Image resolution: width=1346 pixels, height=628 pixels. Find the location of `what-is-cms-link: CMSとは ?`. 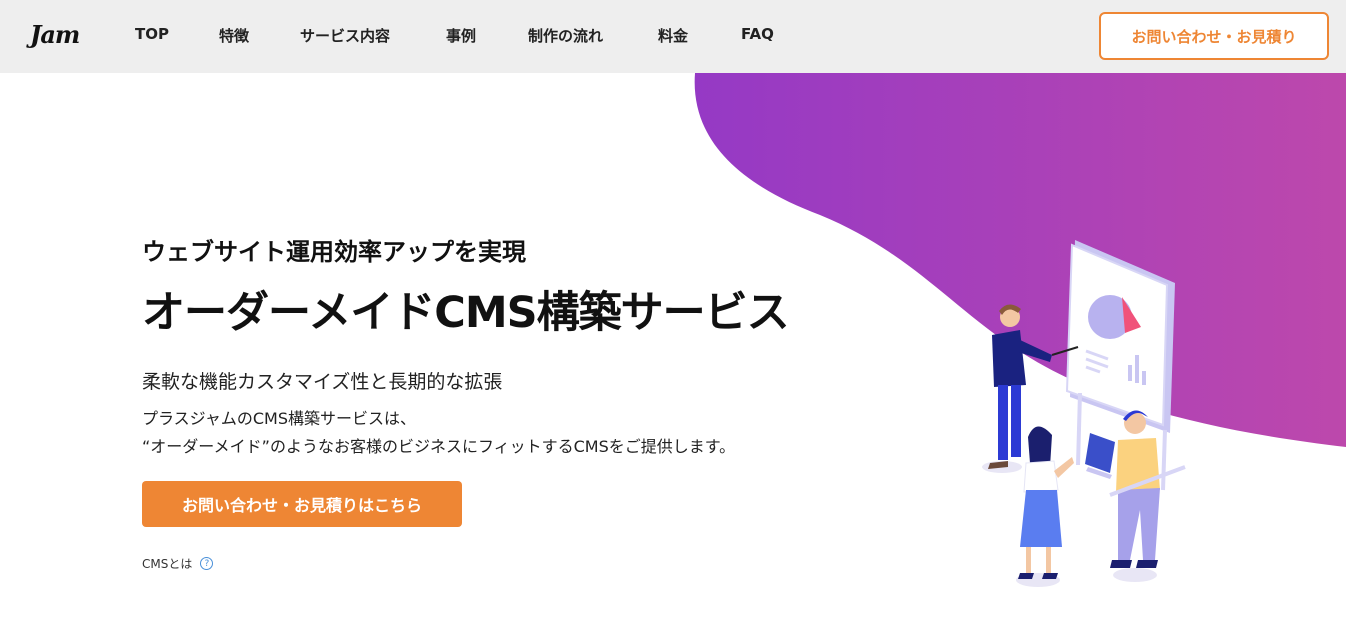

what-is-cms-link: CMSとは ? is located at coordinates (178, 563).